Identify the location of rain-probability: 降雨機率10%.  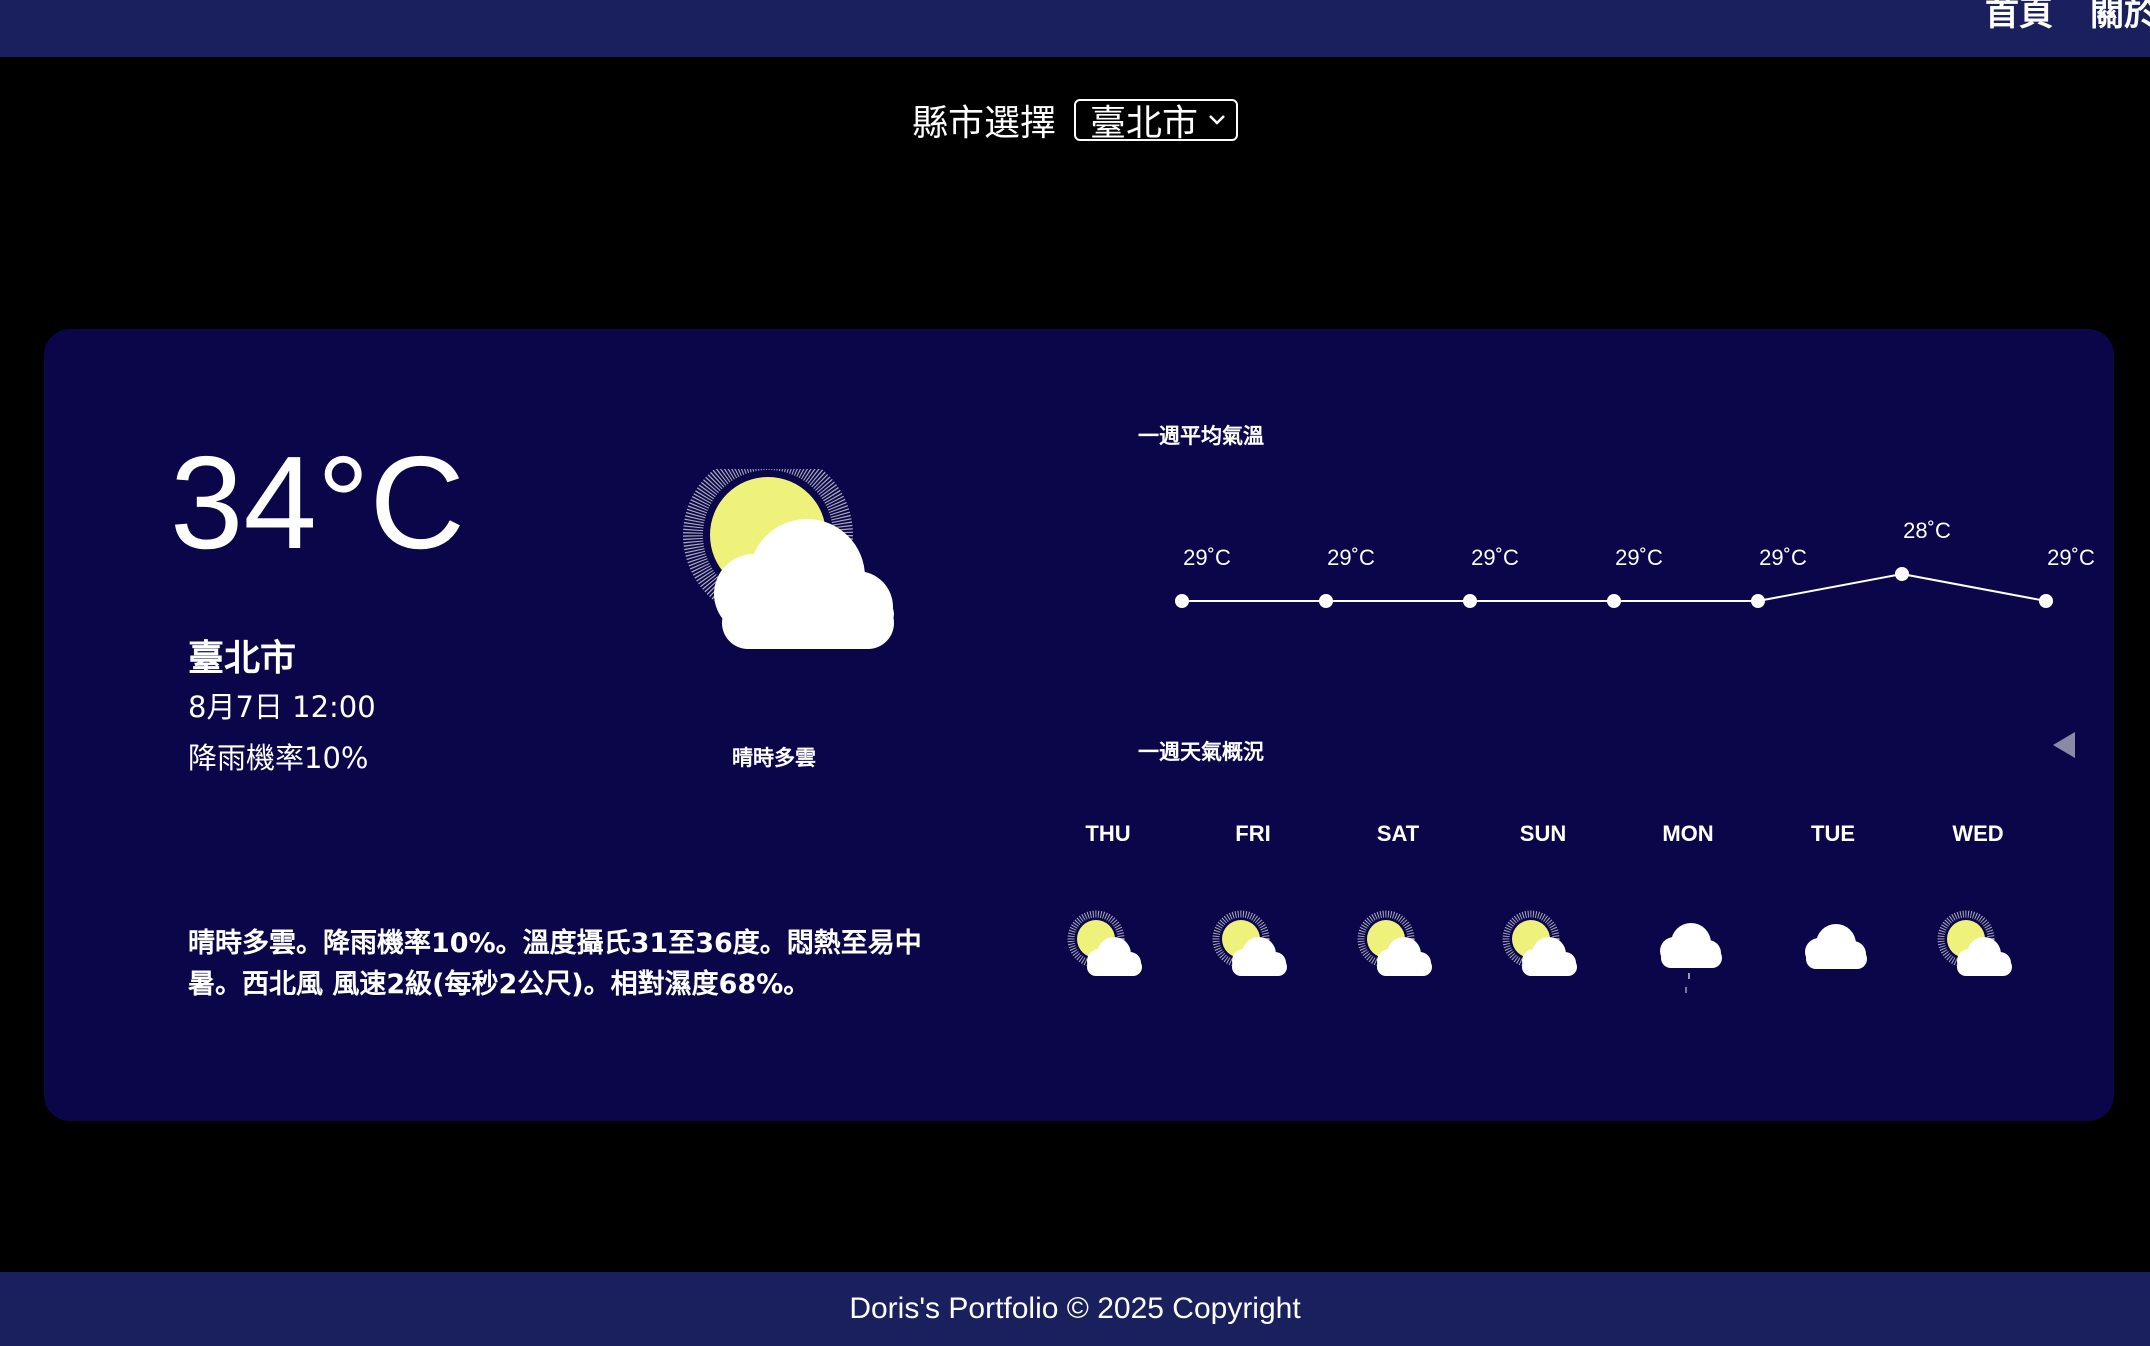
(278, 758).